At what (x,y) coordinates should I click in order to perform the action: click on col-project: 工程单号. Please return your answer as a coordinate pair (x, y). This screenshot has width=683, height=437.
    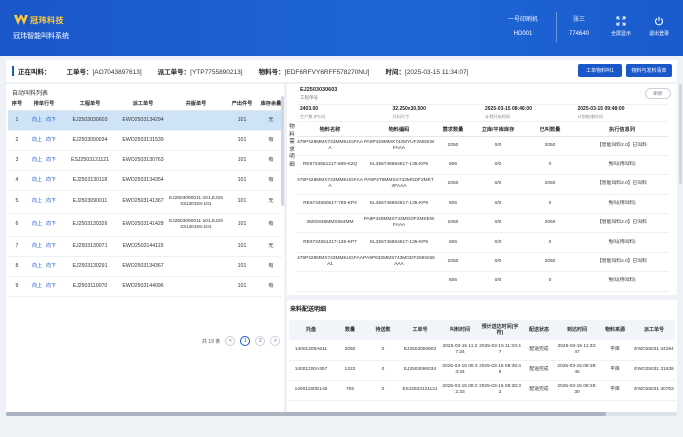
    Looking at the image, I should click on (90, 104).